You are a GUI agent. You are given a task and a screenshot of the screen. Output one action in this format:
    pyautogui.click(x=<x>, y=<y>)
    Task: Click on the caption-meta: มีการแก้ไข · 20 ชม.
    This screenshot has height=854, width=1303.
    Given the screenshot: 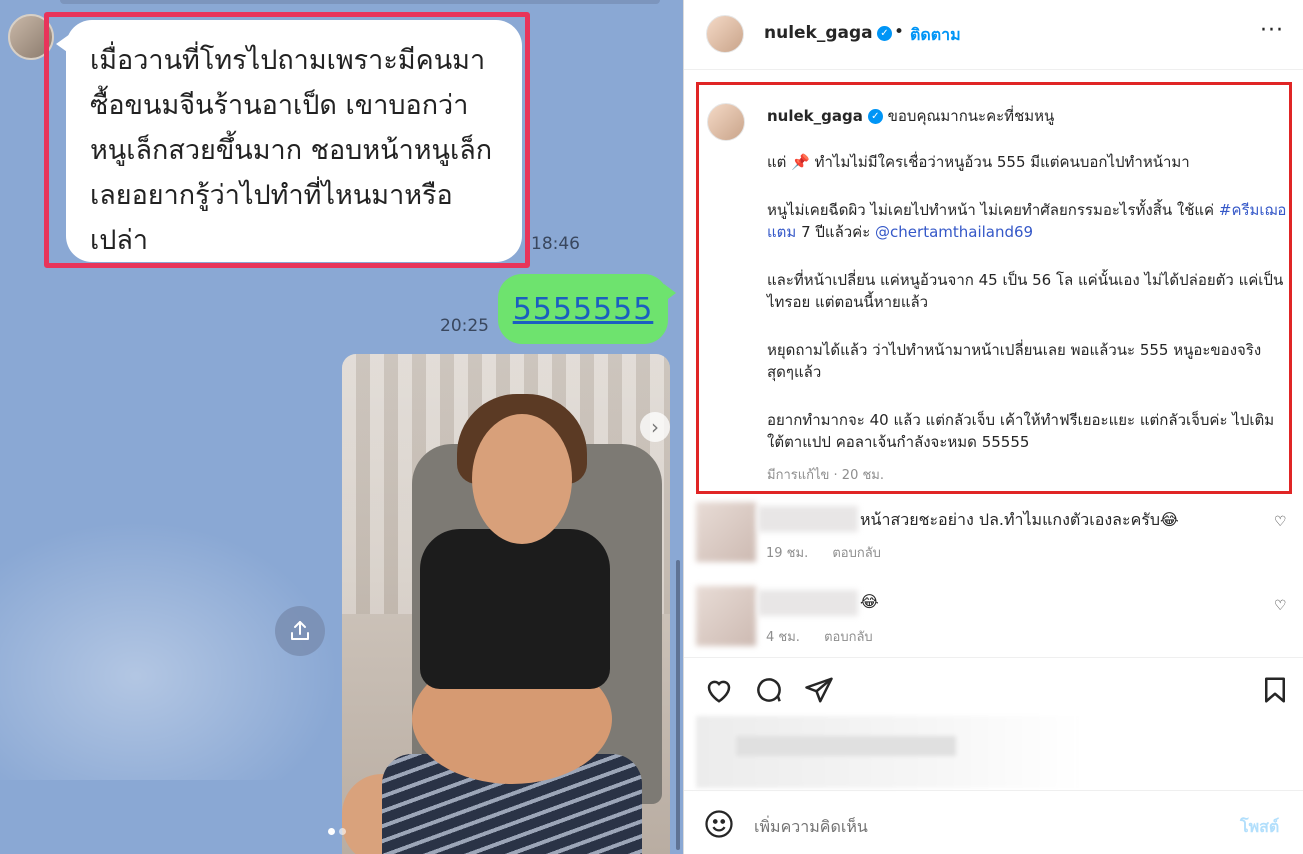 What is the action you would take?
    pyautogui.click(x=825, y=475)
    